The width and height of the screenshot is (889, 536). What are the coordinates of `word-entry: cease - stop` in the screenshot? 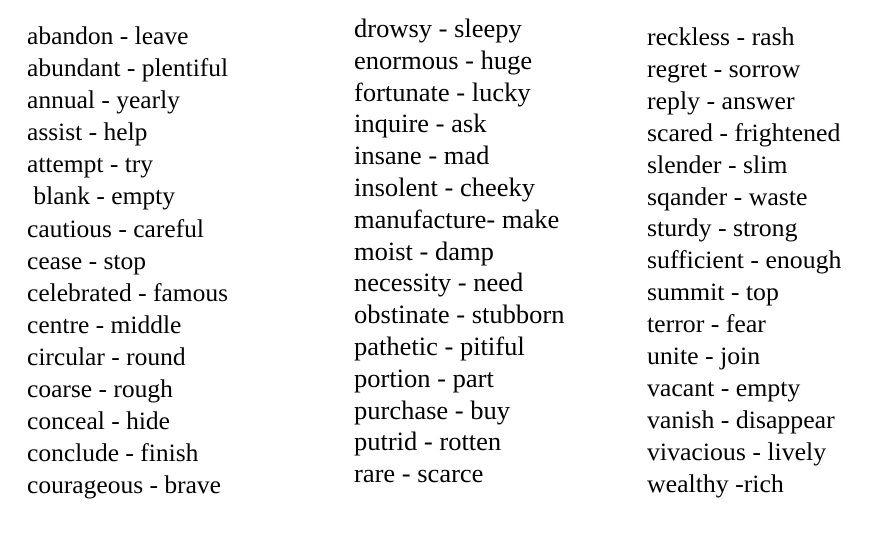 It's located at (86, 260).